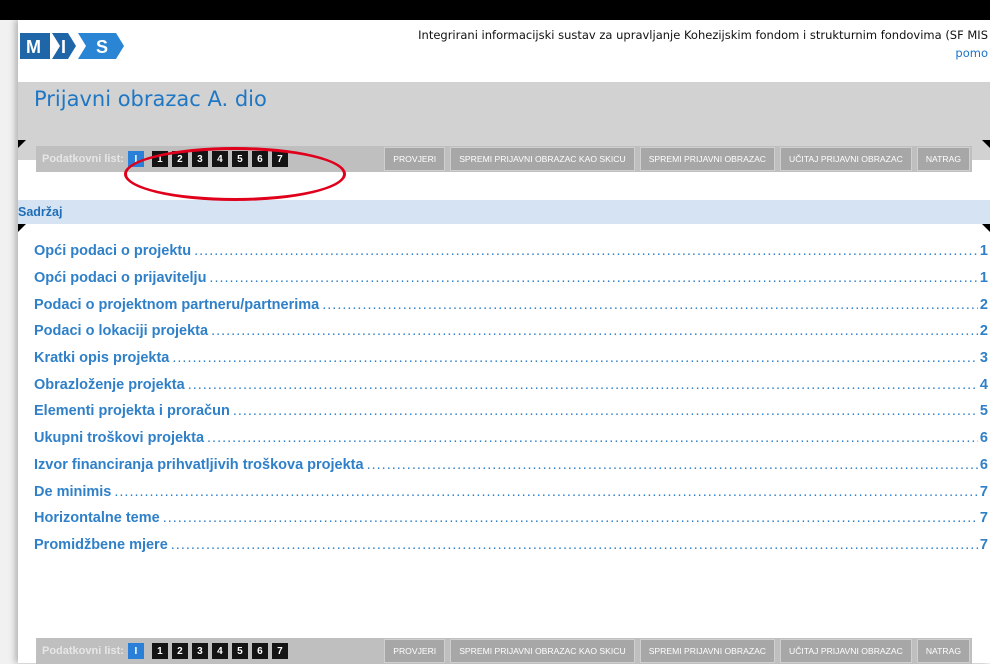 The width and height of the screenshot is (990, 664). Describe the element at coordinates (121, 331) in the screenshot. I see `toc-item-title: Podaci o lokaciji projekta` at that location.